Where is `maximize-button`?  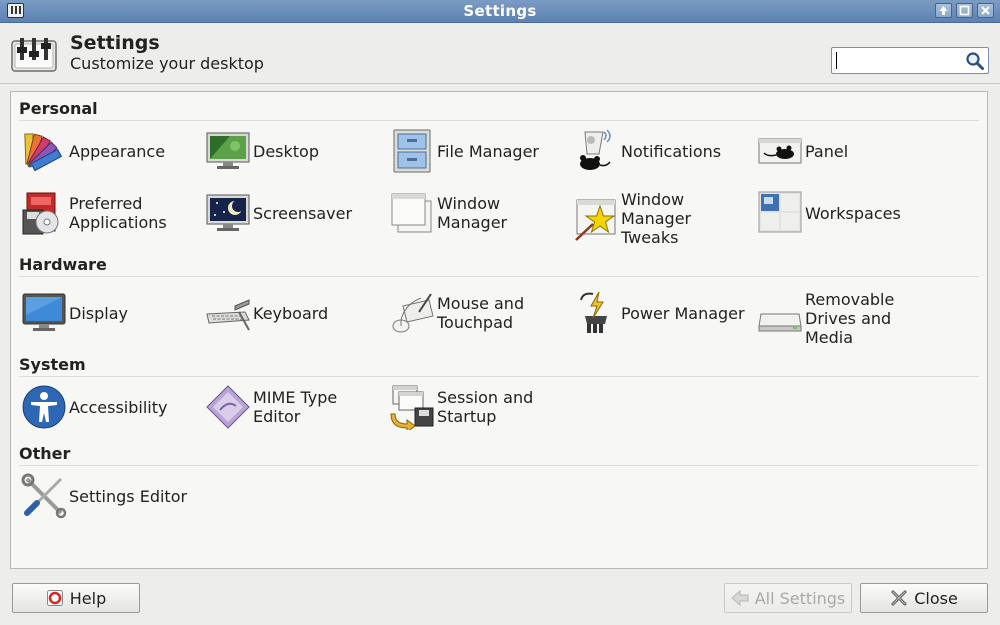
maximize-button is located at coordinates (964, 10).